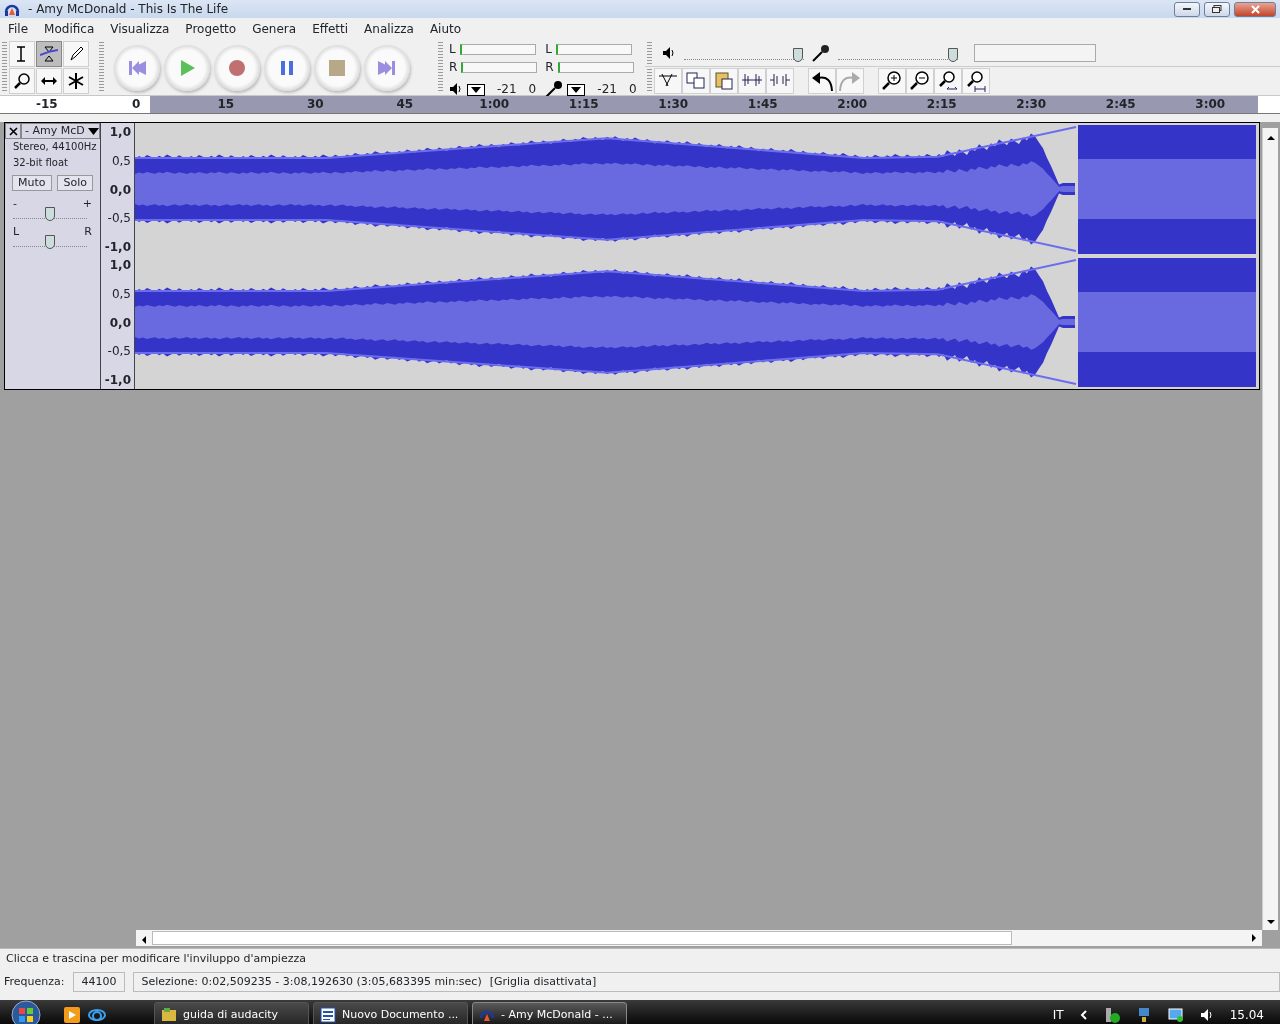 This screenshot has height=1024, width=1280. Describe the element at coordinates (18, 29) in the screenshot. I see `menu-item: File` at that location.